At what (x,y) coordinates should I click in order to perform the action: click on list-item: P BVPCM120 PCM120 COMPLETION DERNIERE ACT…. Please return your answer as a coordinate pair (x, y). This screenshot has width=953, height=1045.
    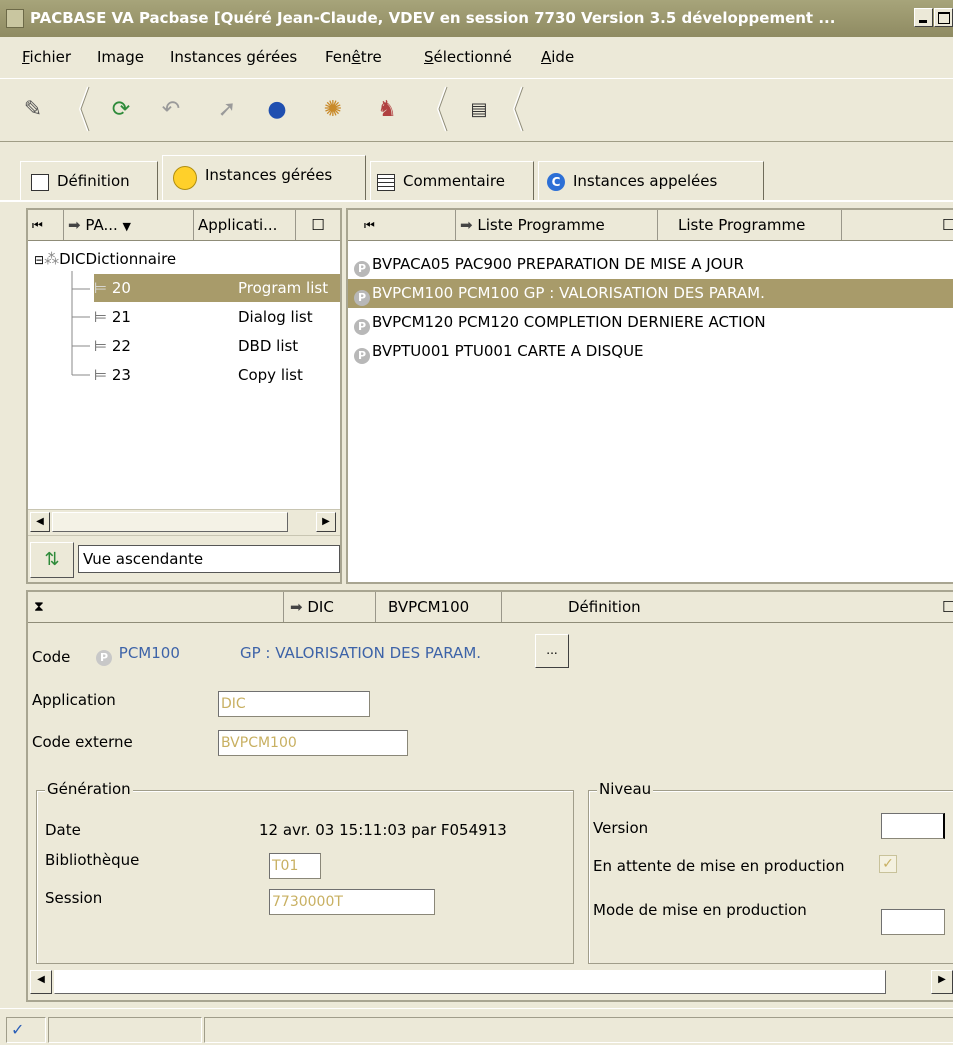
    Looking at the image, I should click on (650, 322).